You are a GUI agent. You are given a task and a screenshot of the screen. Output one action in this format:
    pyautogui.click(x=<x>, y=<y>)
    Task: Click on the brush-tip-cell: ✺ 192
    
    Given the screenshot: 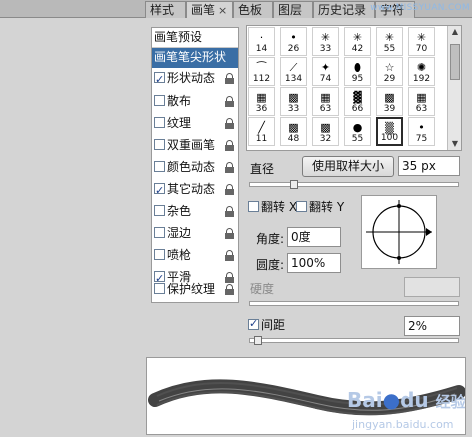 What is the action you would take?
    pyautogui.click(x=421, y=71)
    